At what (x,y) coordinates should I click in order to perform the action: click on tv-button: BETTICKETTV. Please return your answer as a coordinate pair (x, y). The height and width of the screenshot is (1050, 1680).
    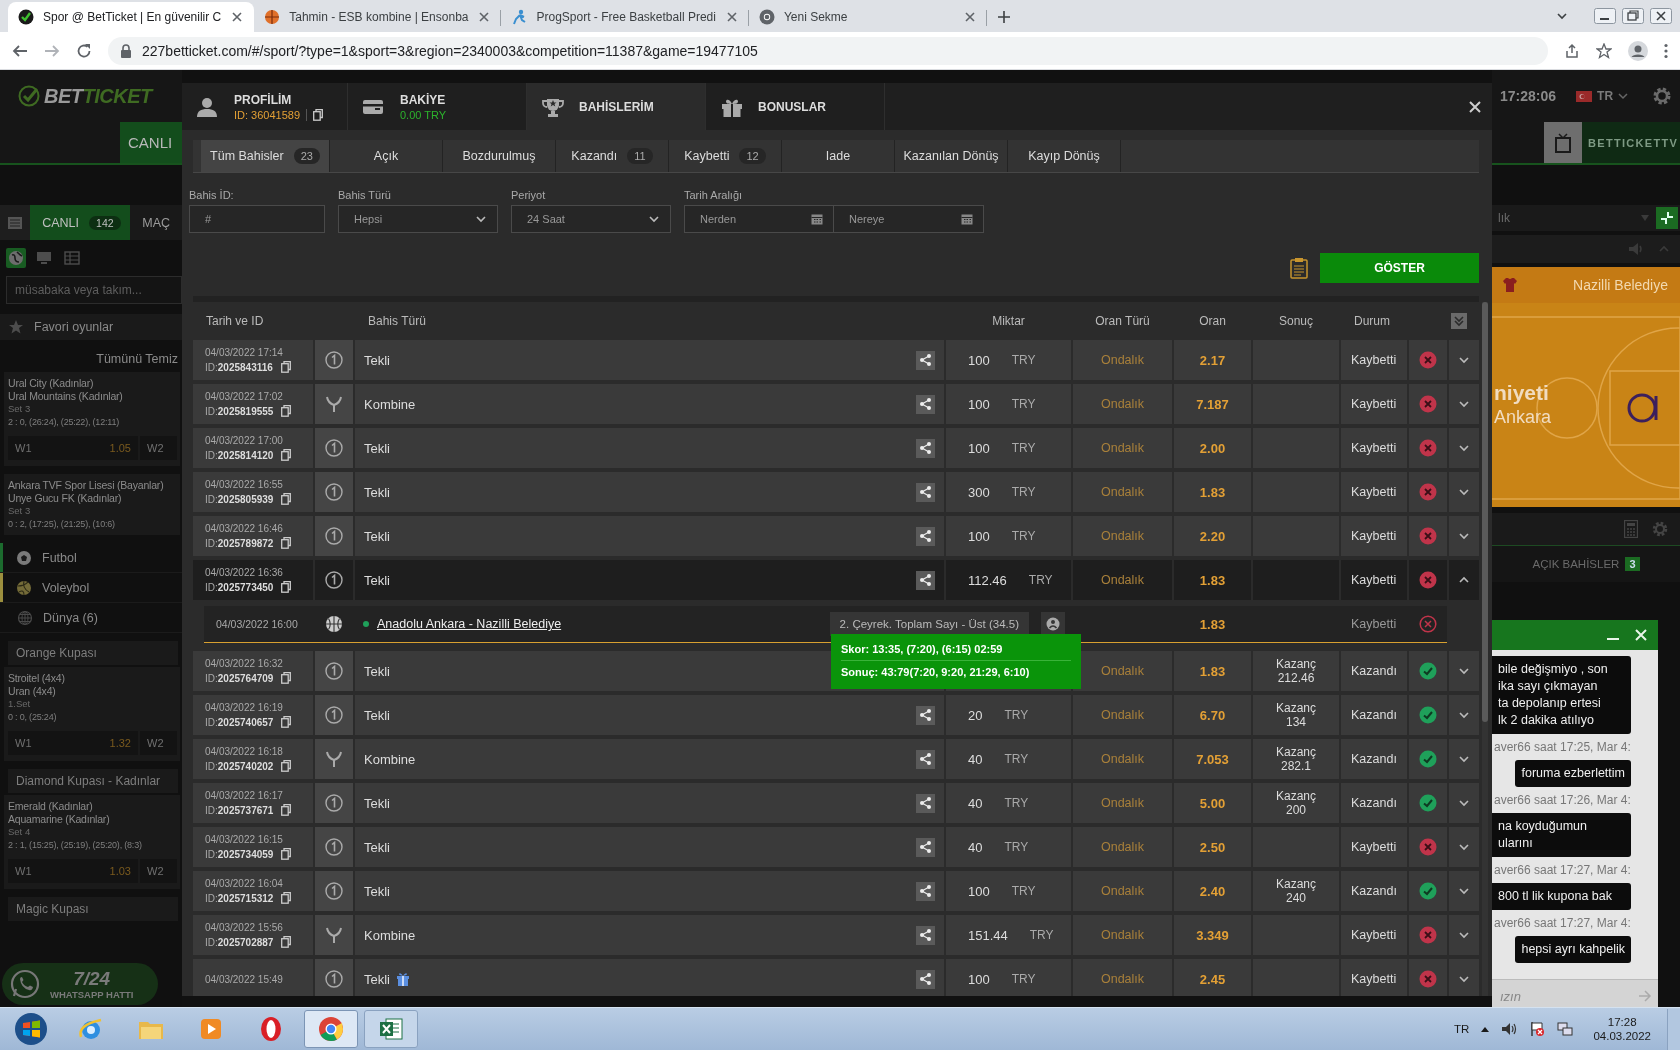
    Looking at the image, I should click on (1612, 142).